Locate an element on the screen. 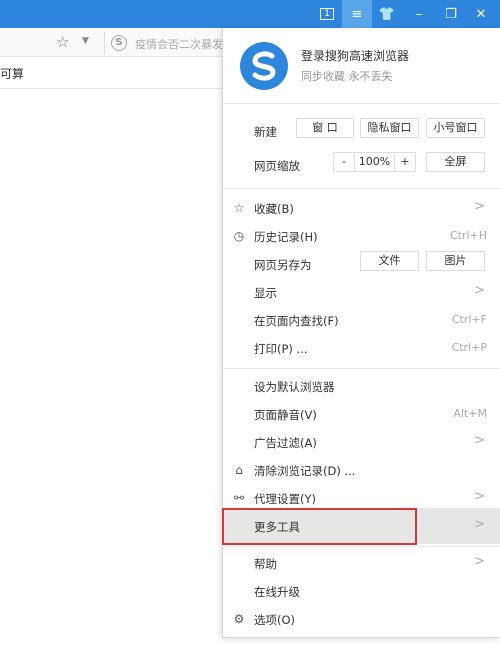 Image resolution: width=500 pixels, height=657 pixels. menu-item-label: 选项(O) is located at coordinates (275, 620).